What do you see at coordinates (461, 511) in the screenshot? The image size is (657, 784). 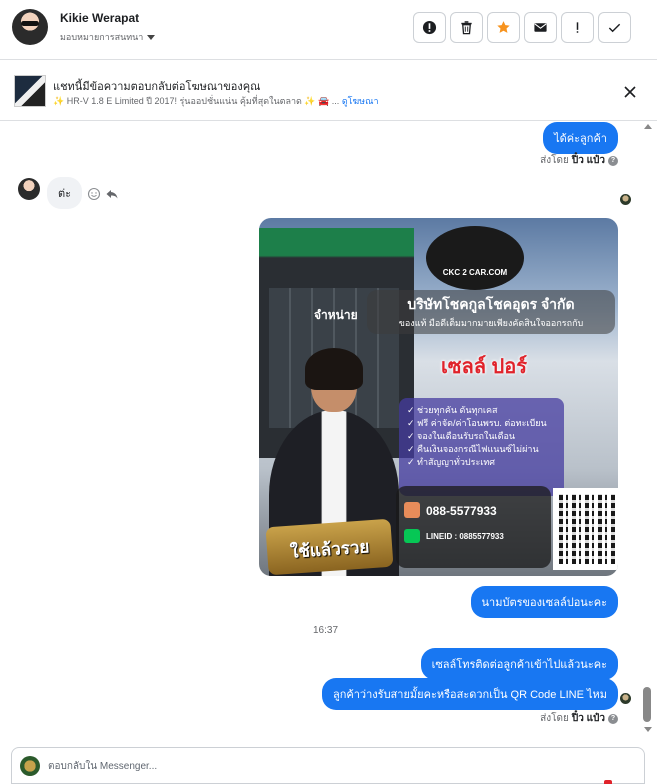 I see `phone-number: 088-5577933` at bounding box center [461, 511].